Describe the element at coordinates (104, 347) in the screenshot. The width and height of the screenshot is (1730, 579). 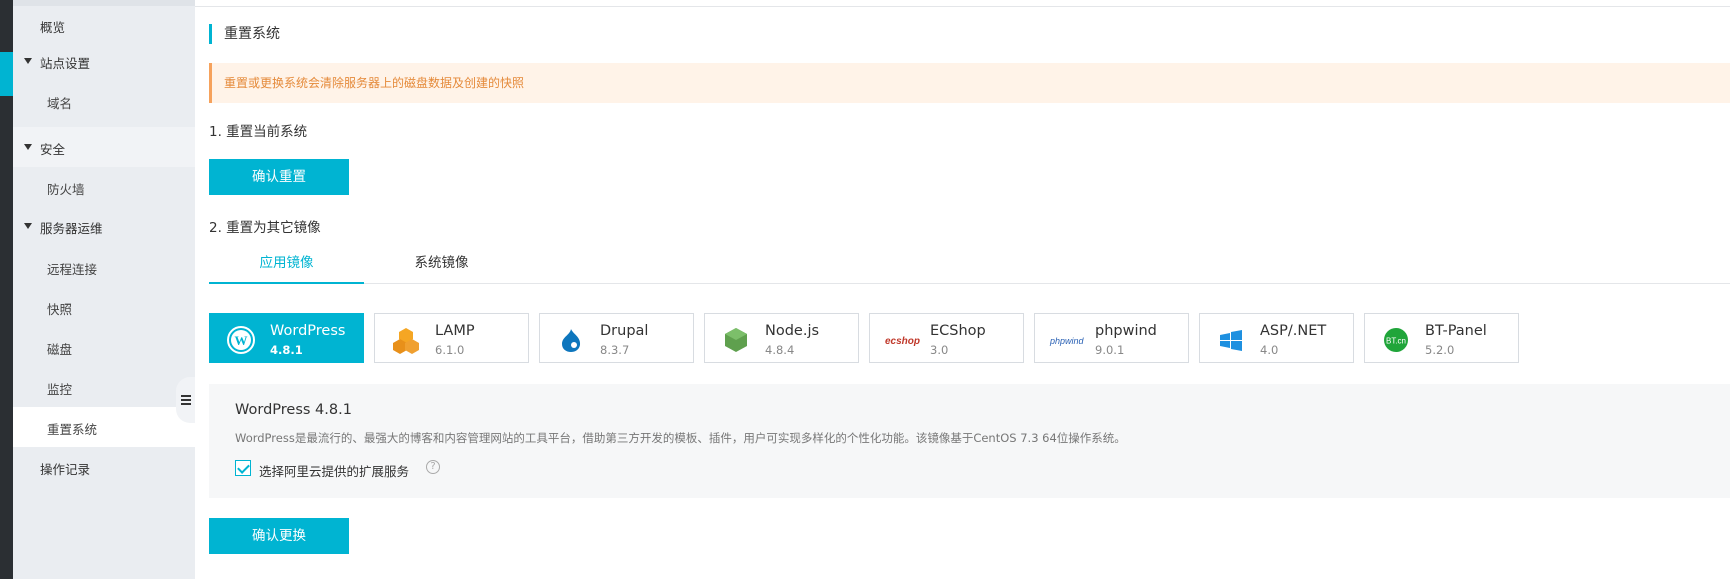
I see `sidebar-item-disk: 磁盘` at that location.